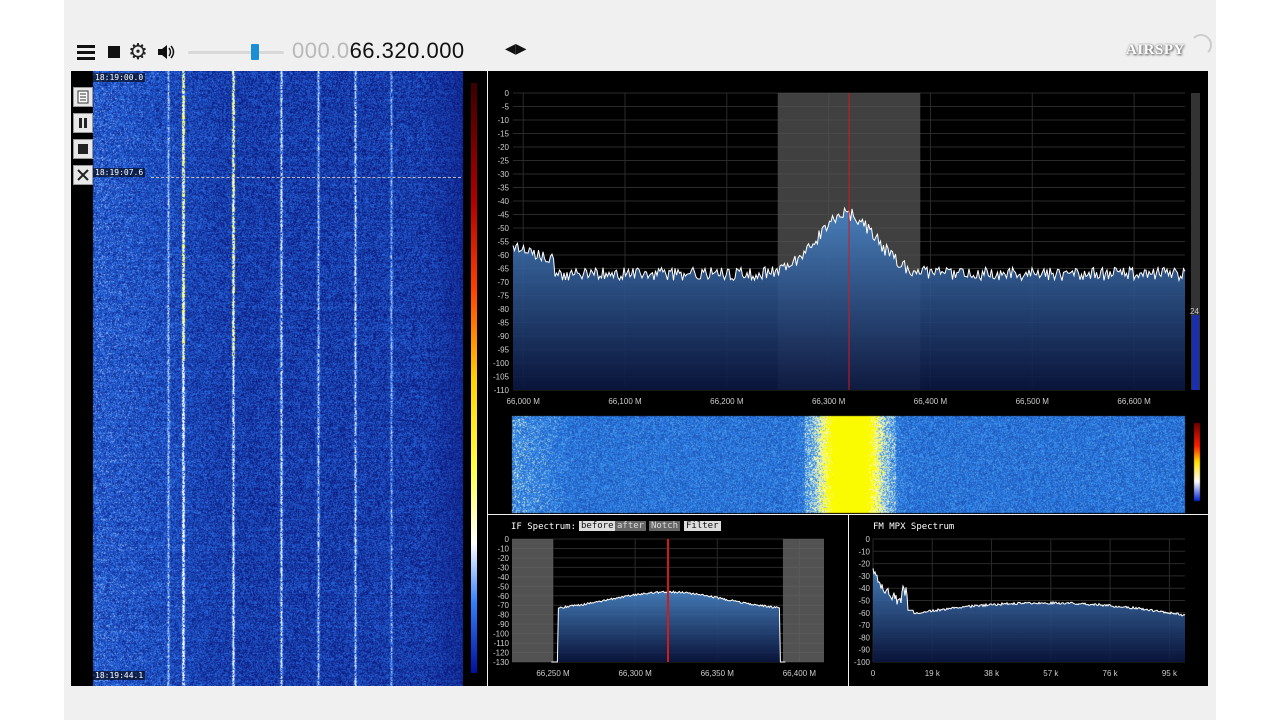 Image resolution: width=1280 pixels, height=720 pixels. What do you see at coordinates (544, 527) in the screenshot?
I see `if-spectrum-title: IF Spectrum:` at bounding box center [544, 527].